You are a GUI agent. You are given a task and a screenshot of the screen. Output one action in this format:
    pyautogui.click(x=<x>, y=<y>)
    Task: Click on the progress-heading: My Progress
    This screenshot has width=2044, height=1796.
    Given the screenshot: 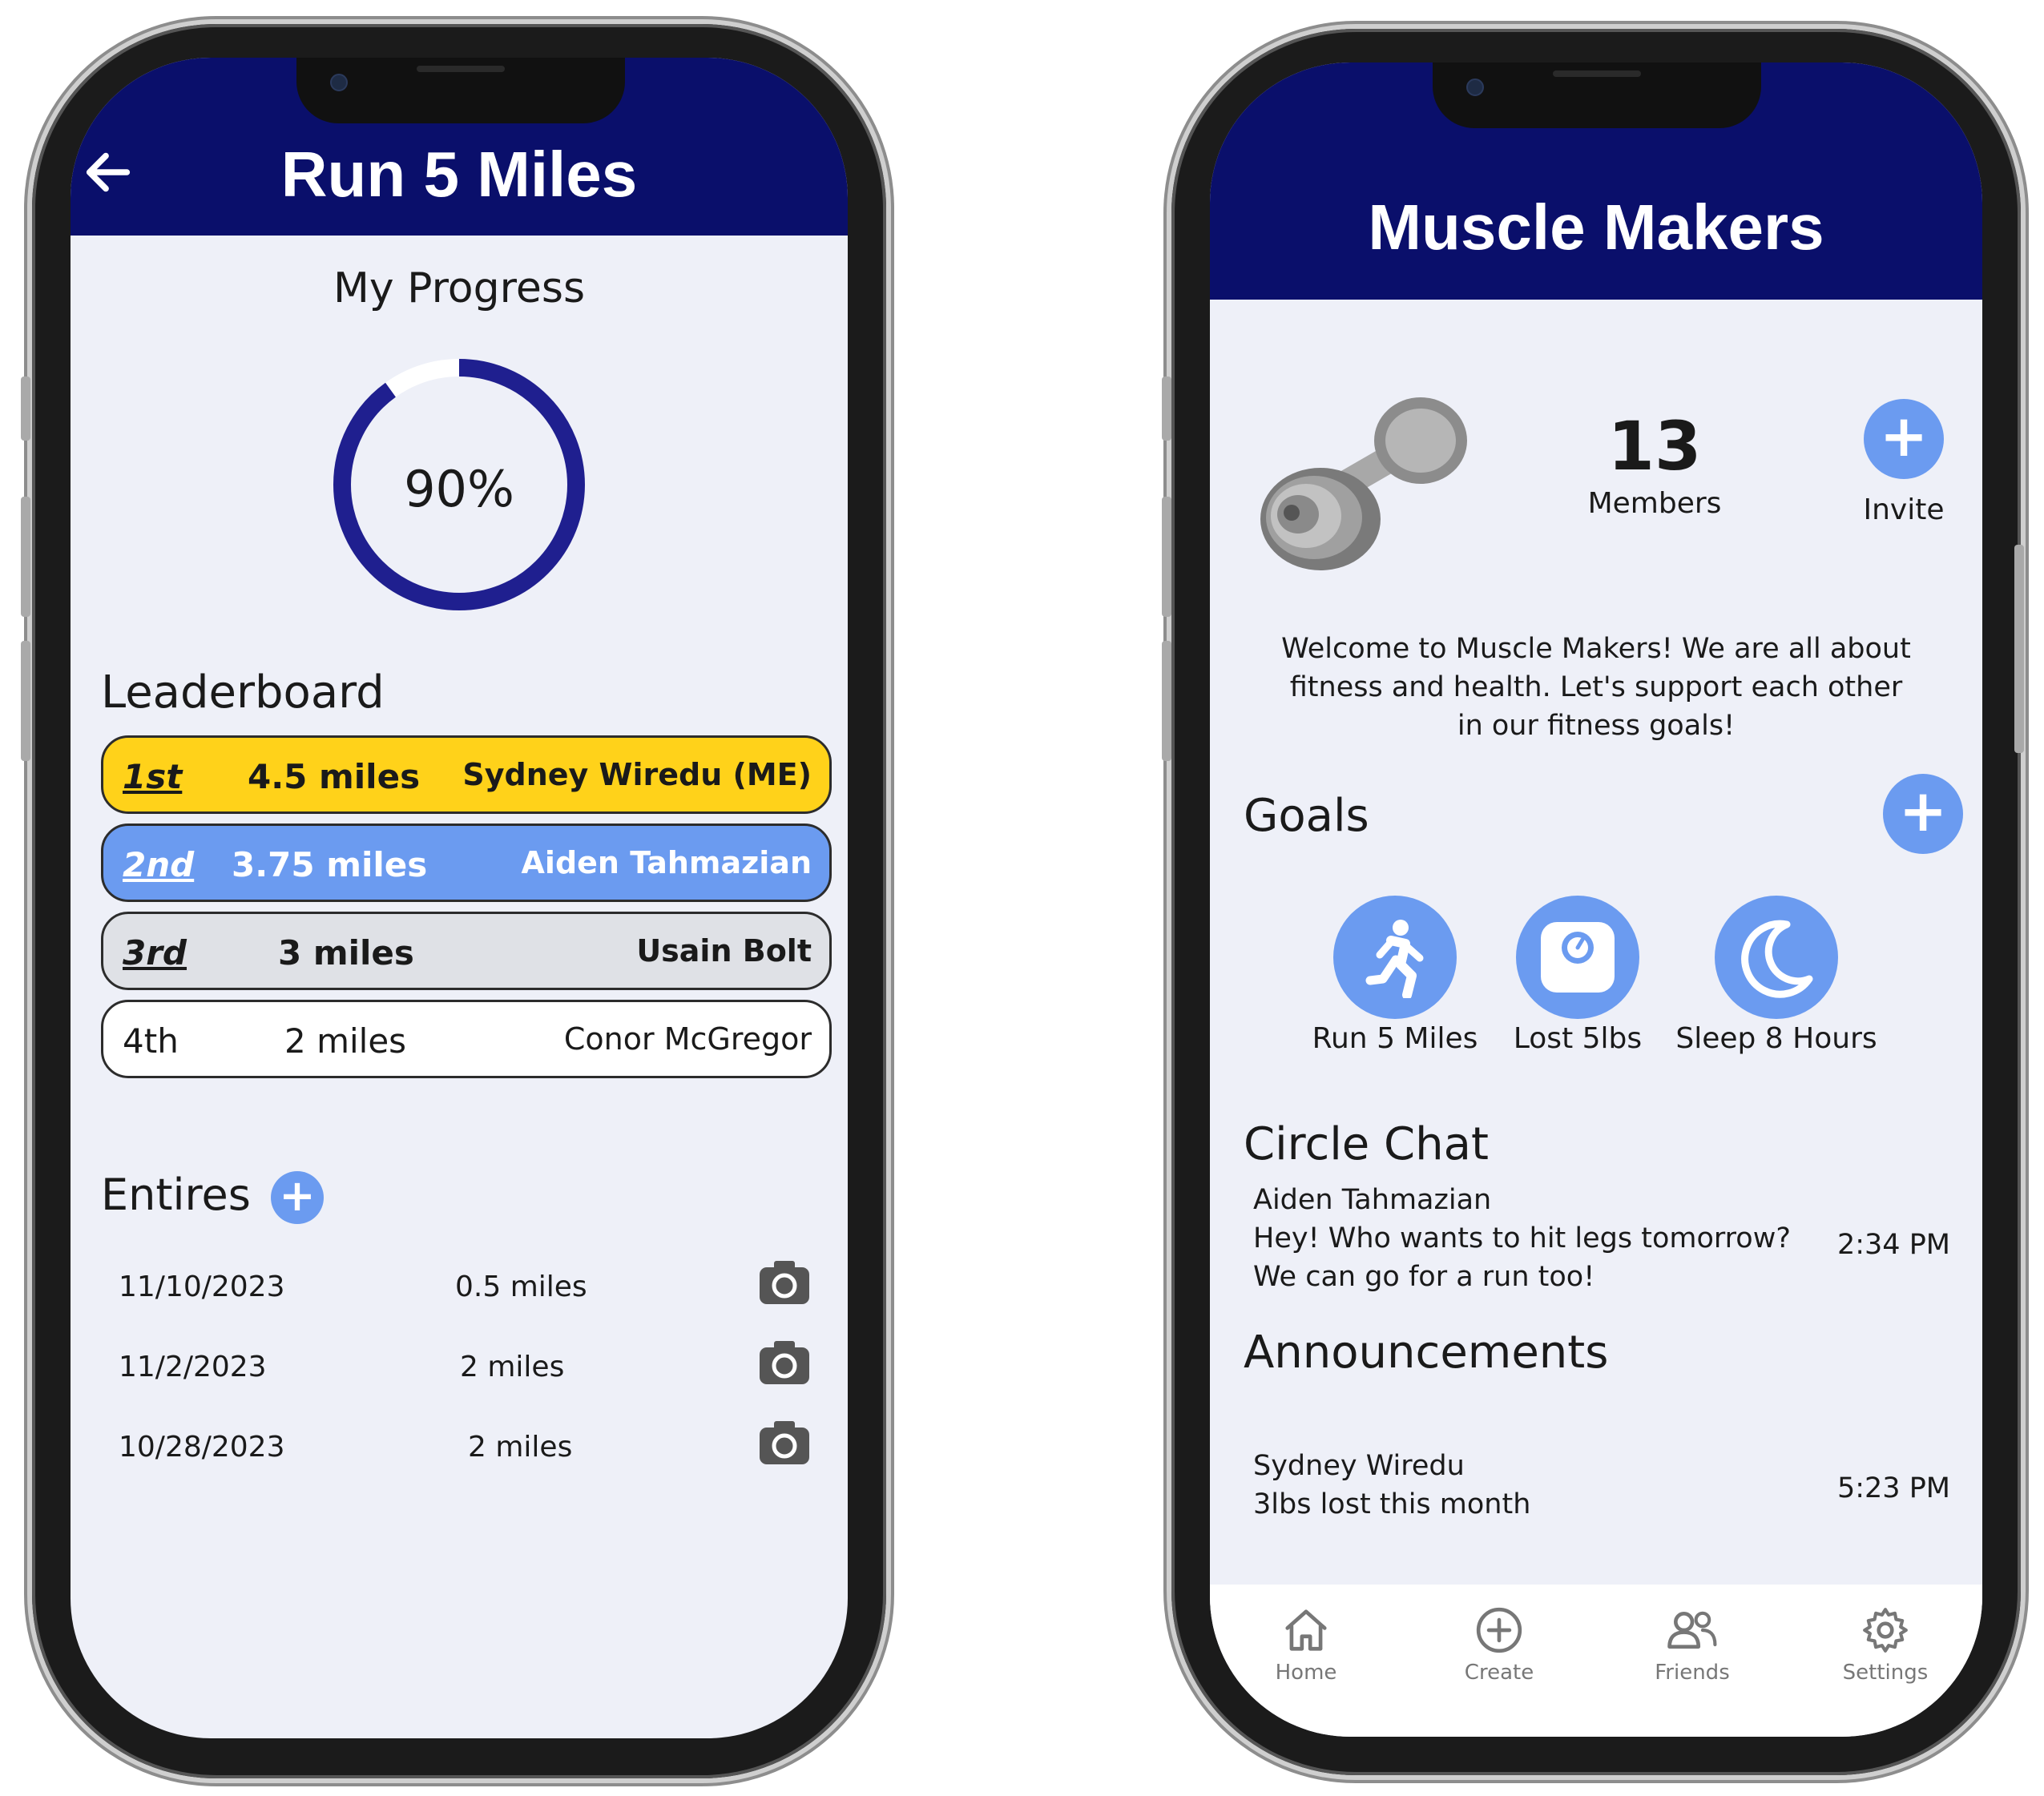 What is the action you would take?
    pyautogui.click(x=459, y=288)
    